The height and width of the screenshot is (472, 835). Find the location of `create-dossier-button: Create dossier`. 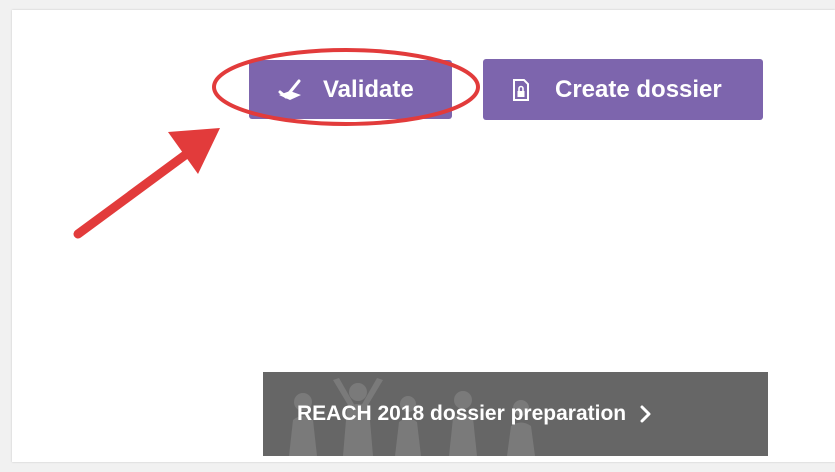

create-dossier-button: Create dossier is located at coordinates (623, 89).